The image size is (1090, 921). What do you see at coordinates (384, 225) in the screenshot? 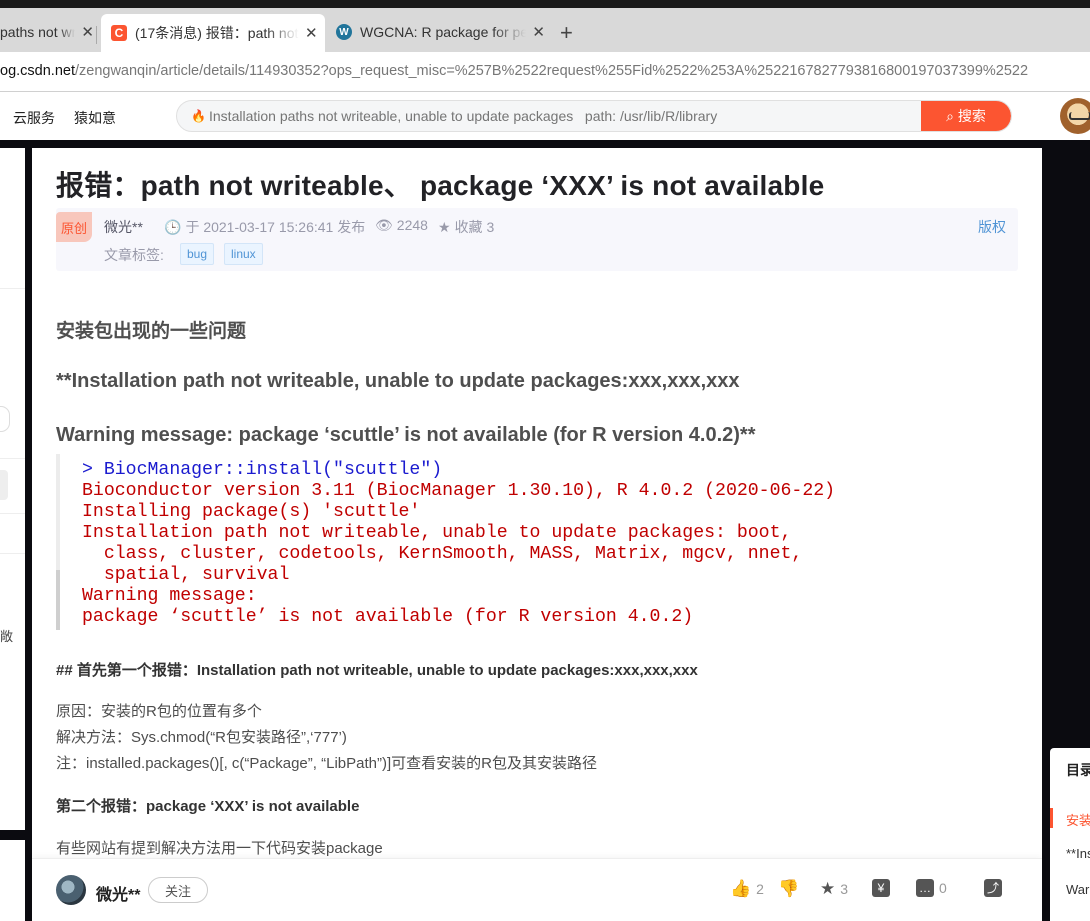
I see `eye-icon: 👁` at bounding box center [384, 225].